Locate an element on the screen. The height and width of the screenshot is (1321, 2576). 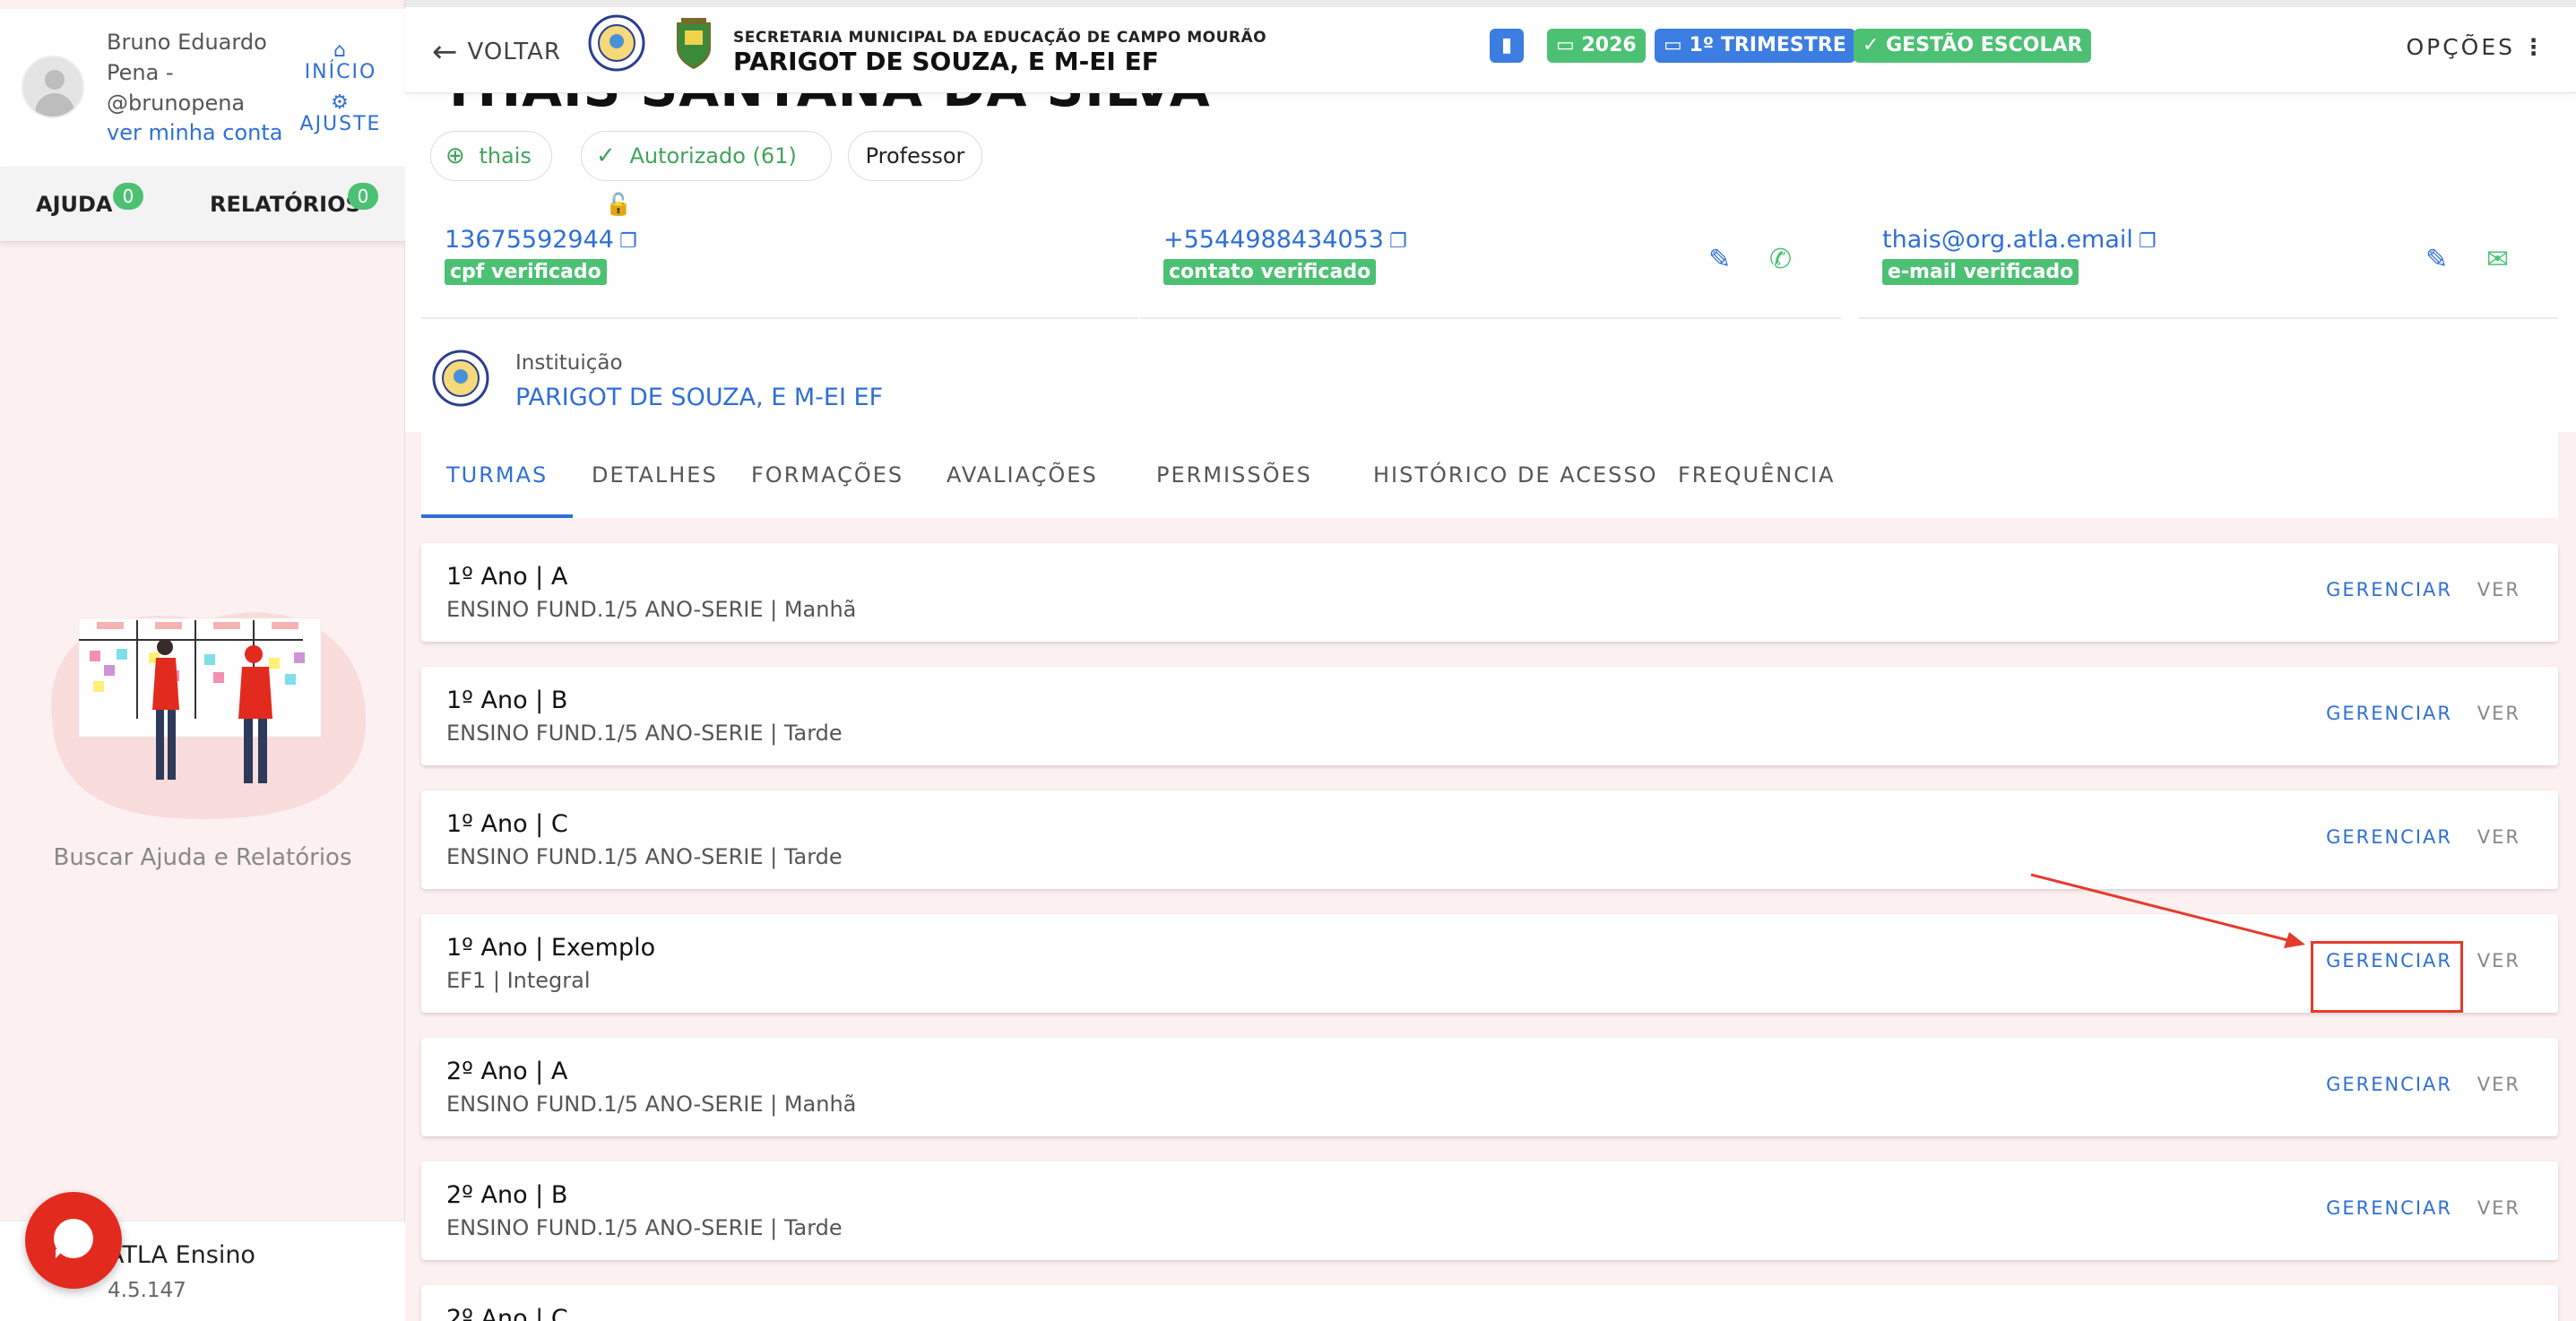
options-menu-button: OPÇÕES ⋮ is located at coordinates (2476, 47).